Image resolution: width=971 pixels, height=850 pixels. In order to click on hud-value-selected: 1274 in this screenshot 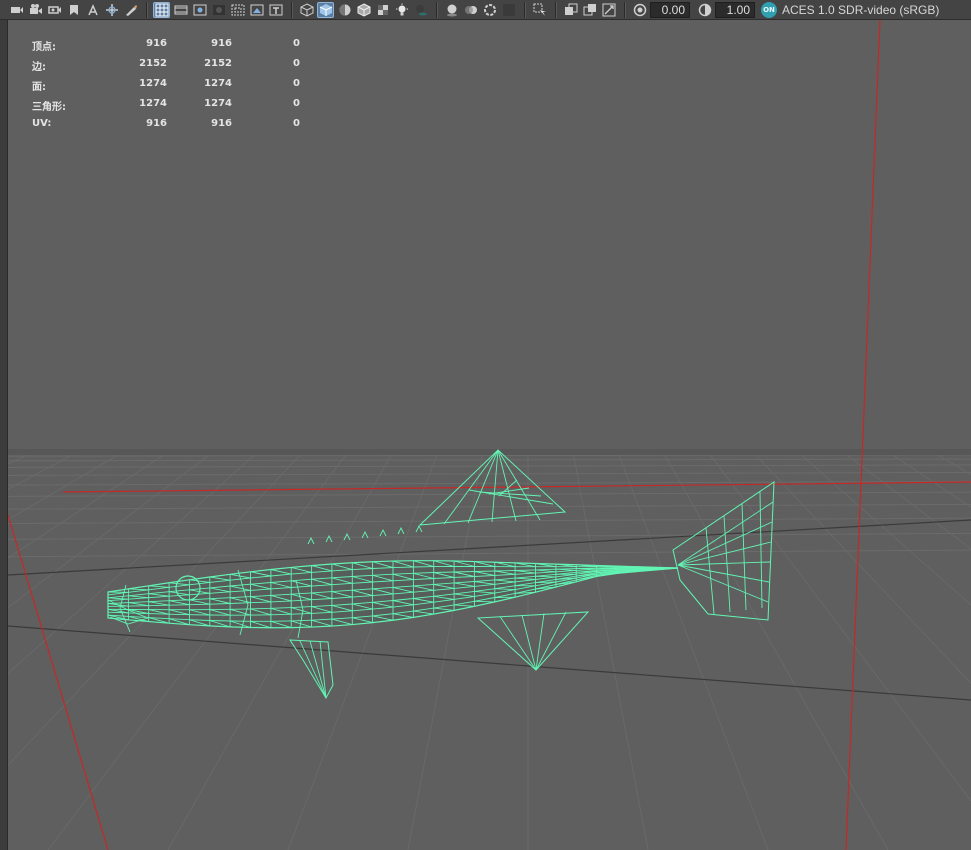, I will do `click(218, 103)`.